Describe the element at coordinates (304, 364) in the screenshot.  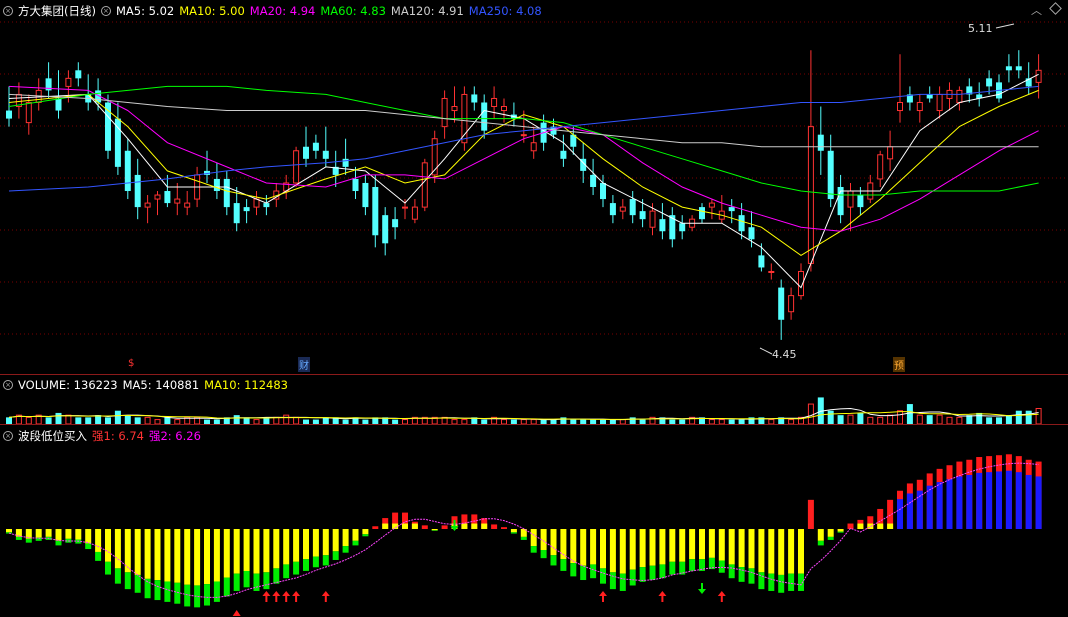
I see `financial-report-marker: 财` at that location.